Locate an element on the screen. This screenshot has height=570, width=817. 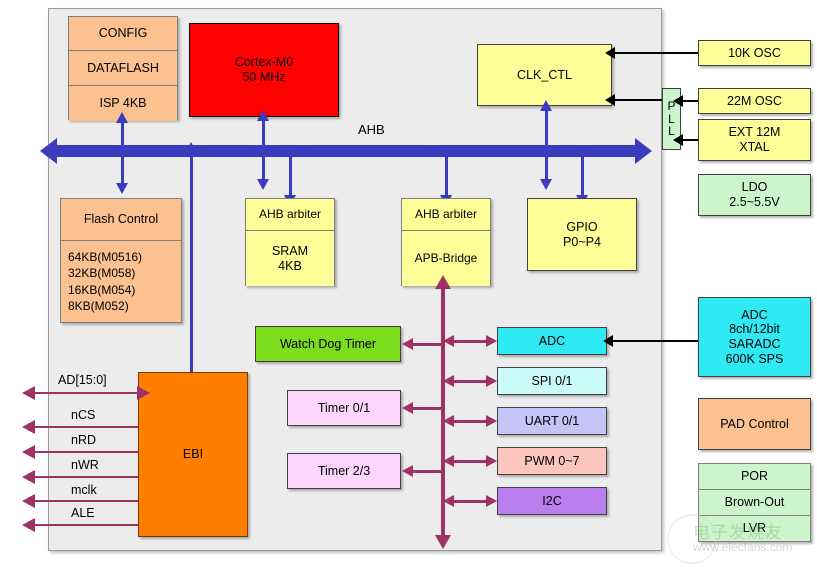
spi-block: SPI 0/1 is located at coordinates (552, 381).